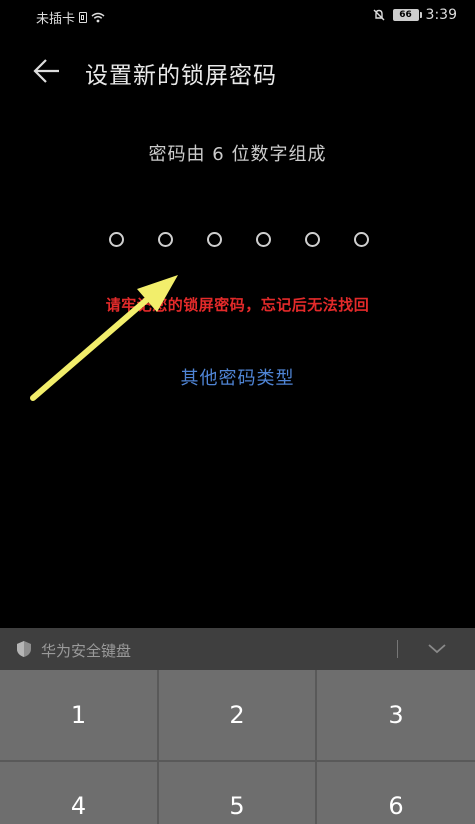 This screenshot has width=475, height=824. I want to click on carrier-text: 未插卡, so click(56, 19).